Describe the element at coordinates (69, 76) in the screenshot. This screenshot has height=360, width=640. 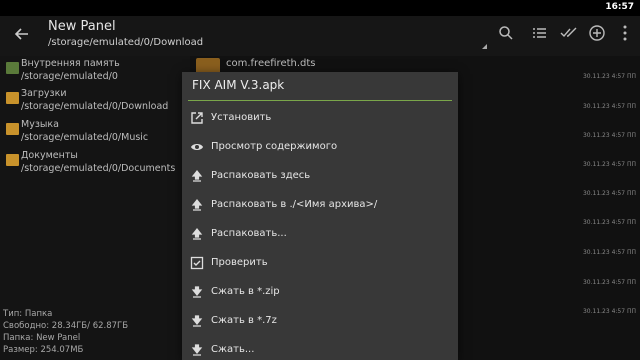
I see `nav-item-path: /storage/emulated/0` at that location.